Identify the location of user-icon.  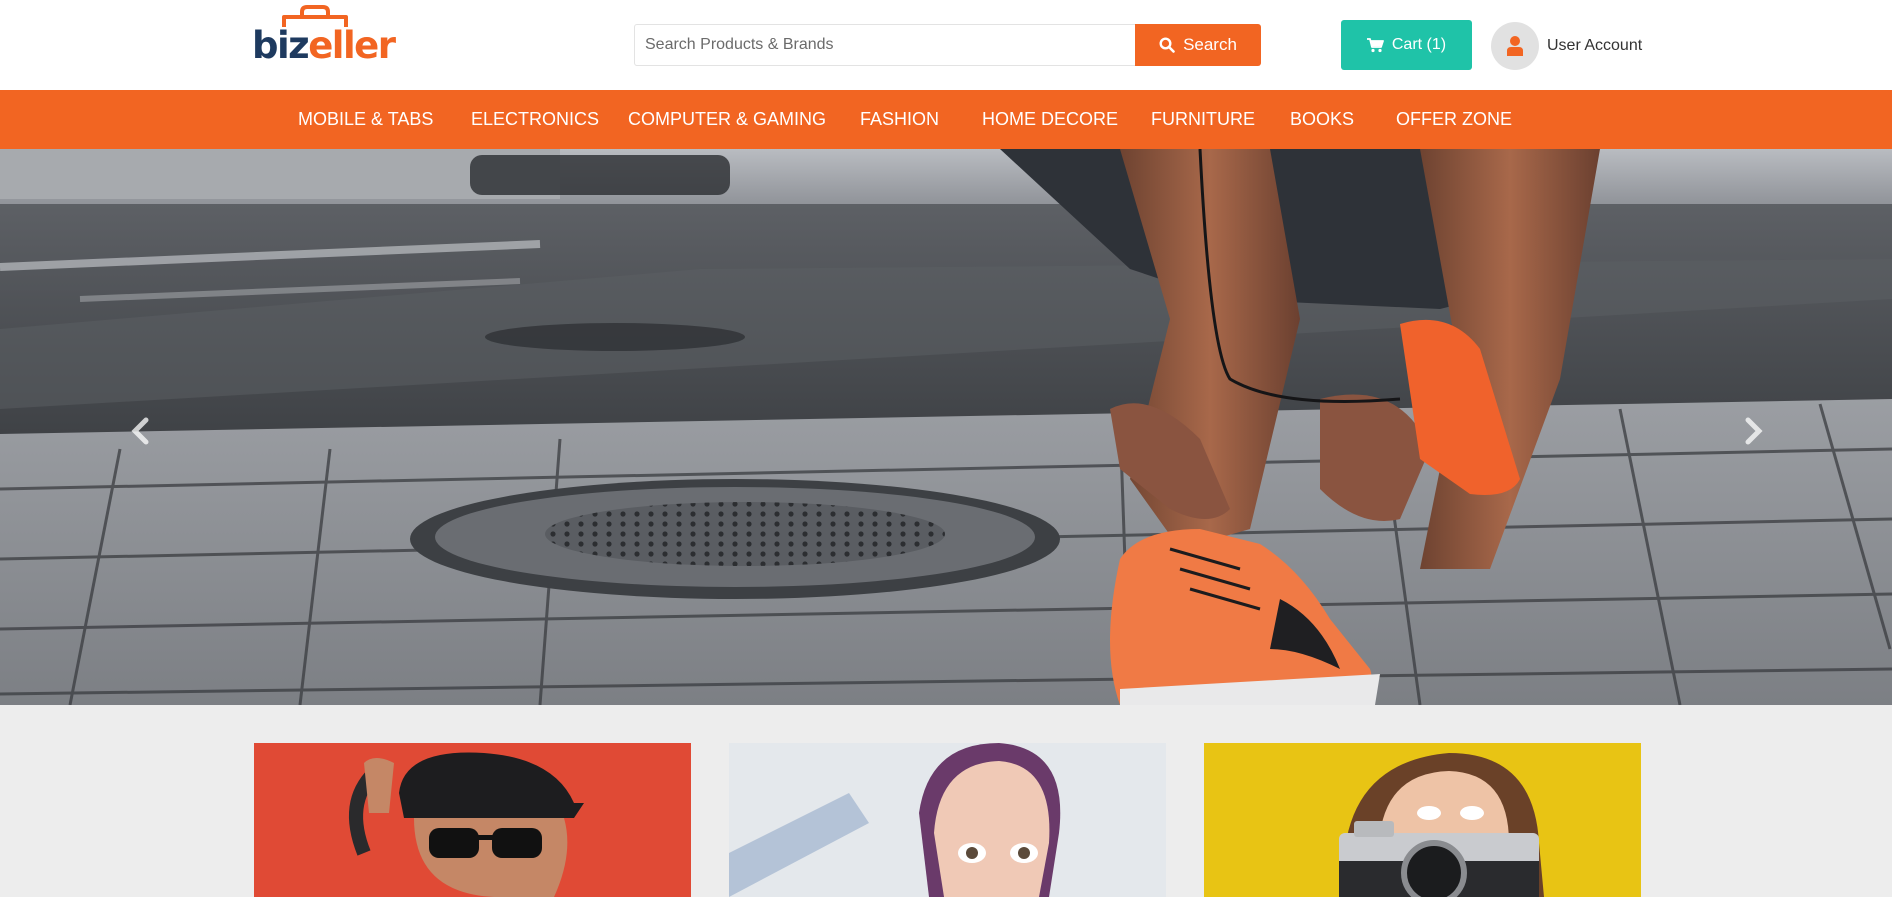
(1515, 46).